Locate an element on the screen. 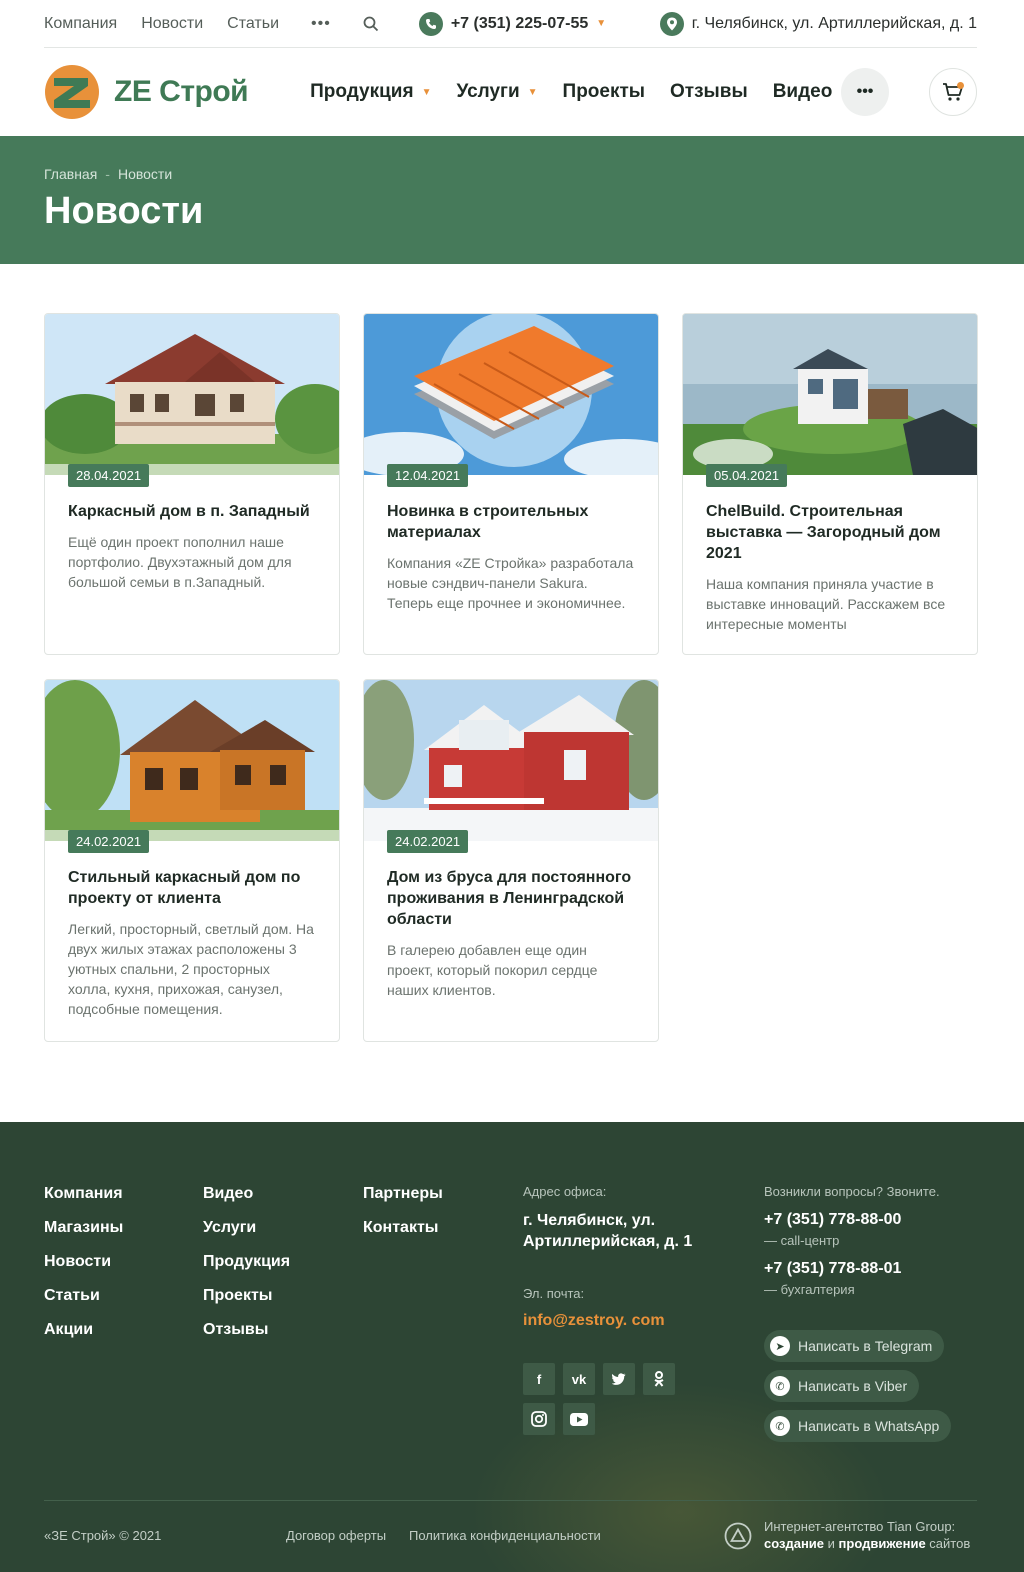 This screenshot has width=1024, height=1572. whatsapp-label: Написать в WhatsApp is located at coordinates (869, 1426).